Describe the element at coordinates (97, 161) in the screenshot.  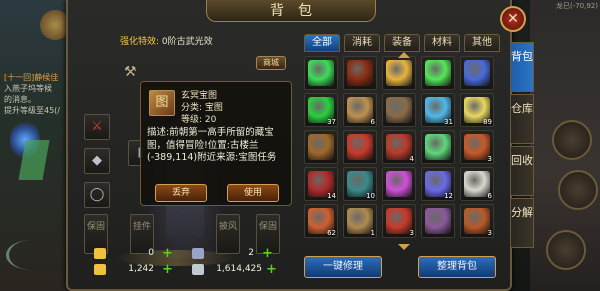
I see `equip-slot-armor: ◆` at that location.